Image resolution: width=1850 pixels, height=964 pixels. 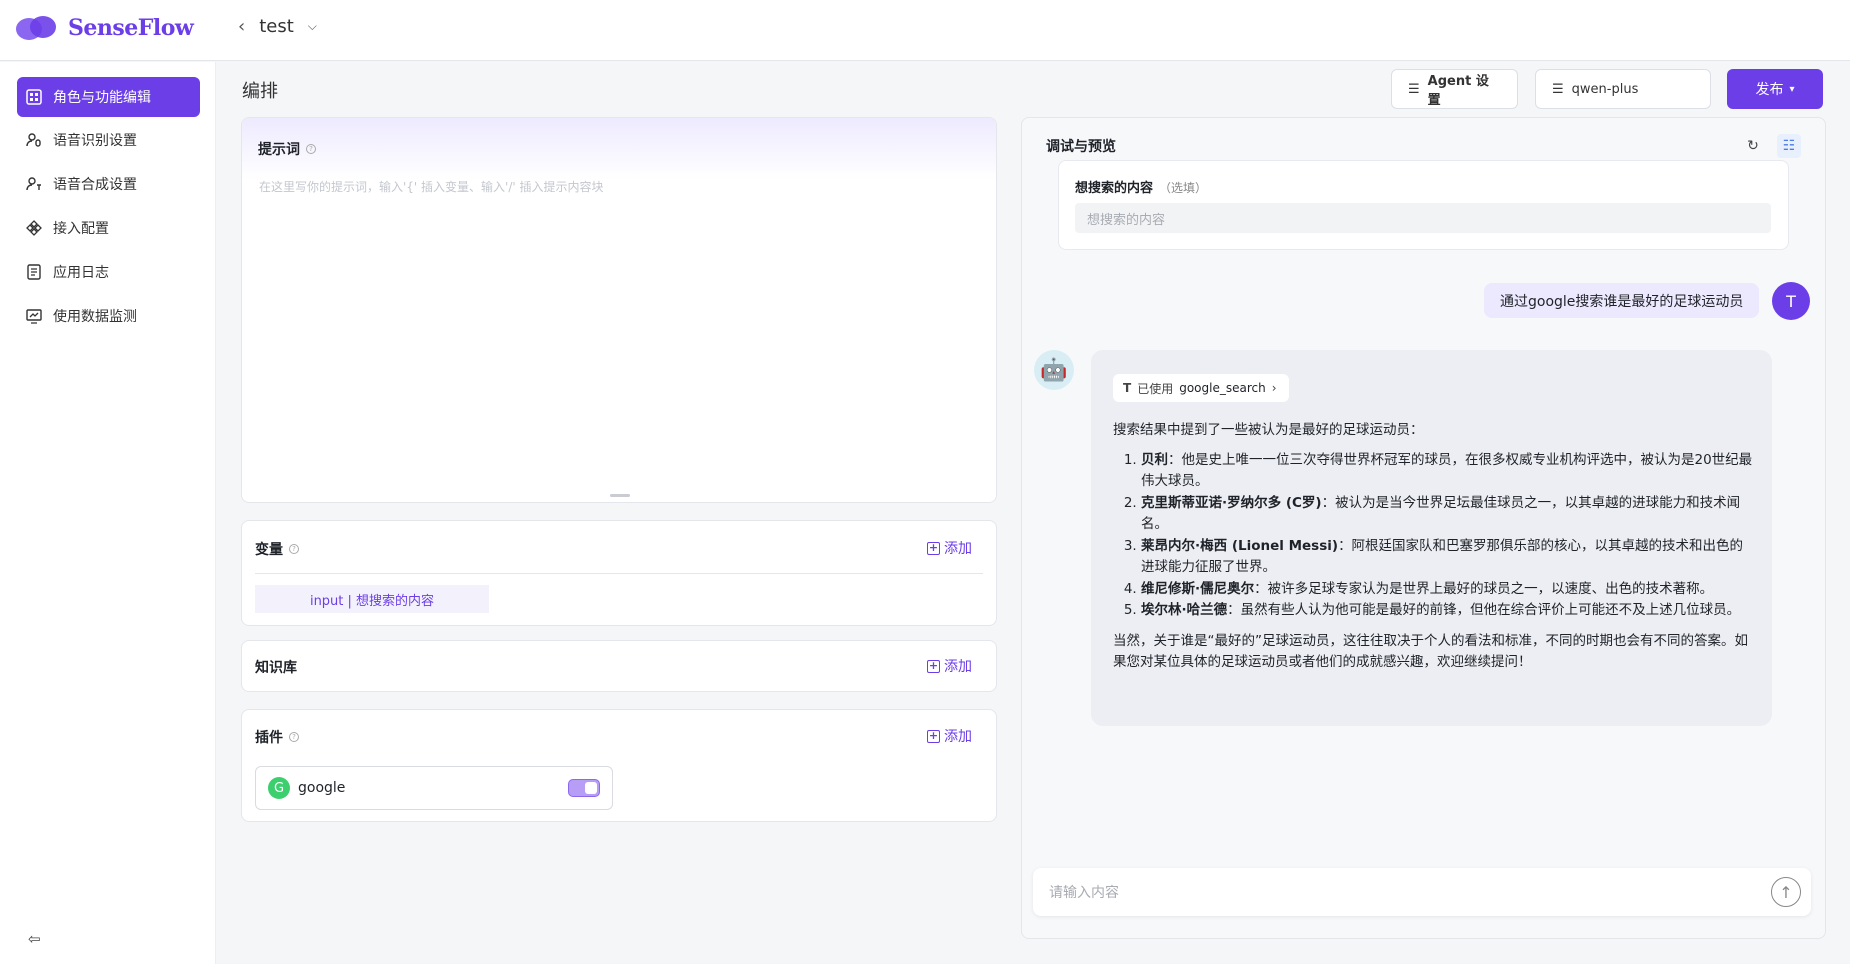 I want to click on app-logo: SenseFlow, so click(x=105, y=28).